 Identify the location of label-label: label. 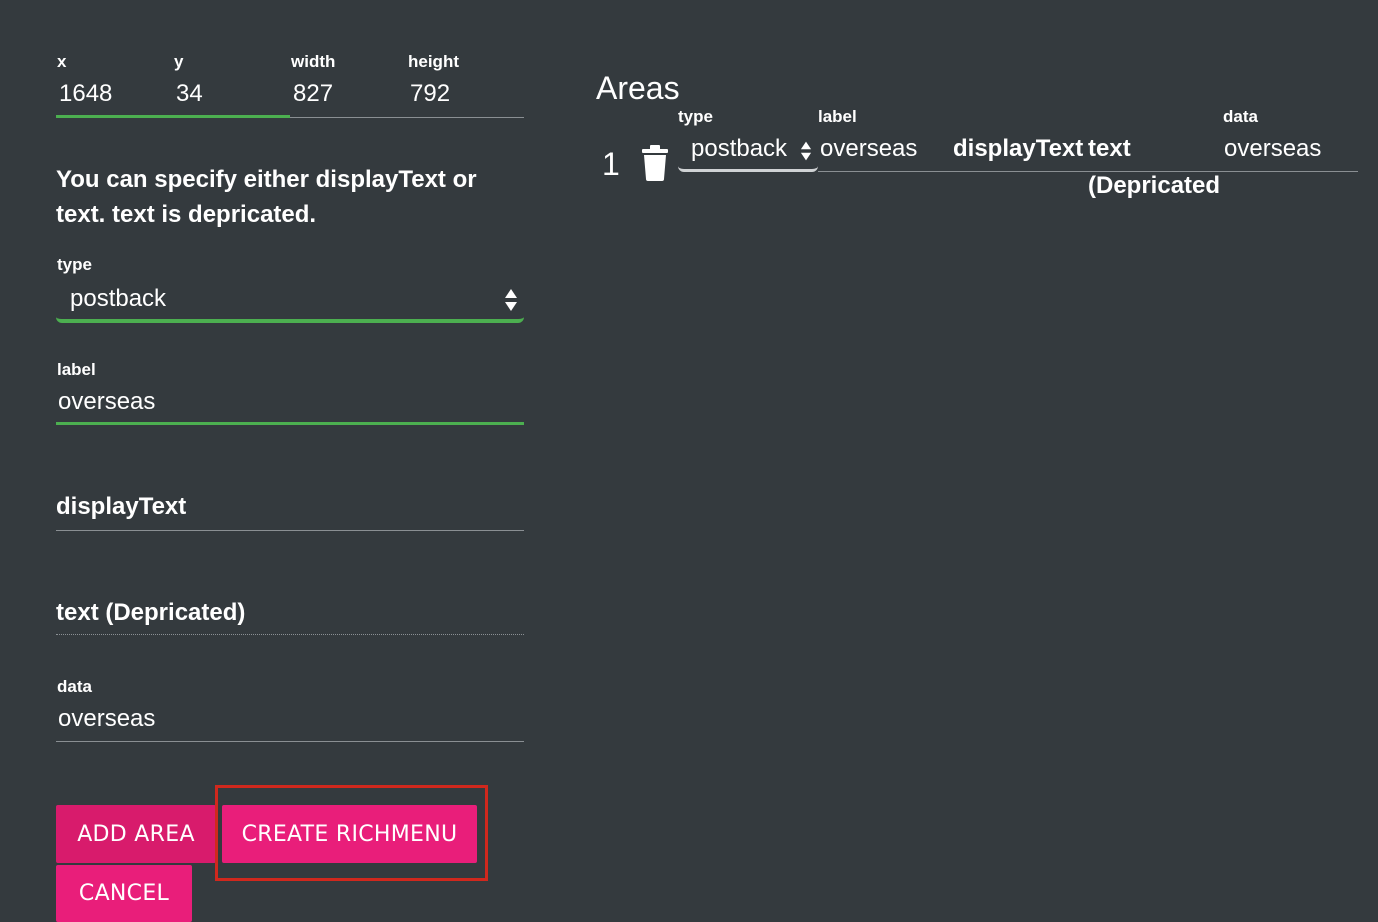
(76, 369).